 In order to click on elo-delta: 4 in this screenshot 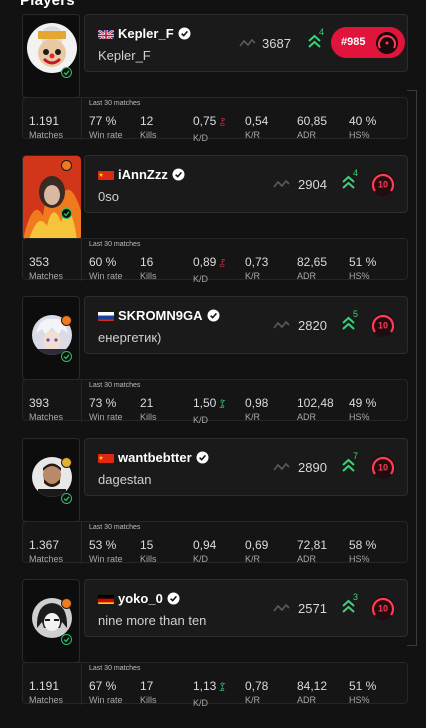, I will do `click(322, 32)`.